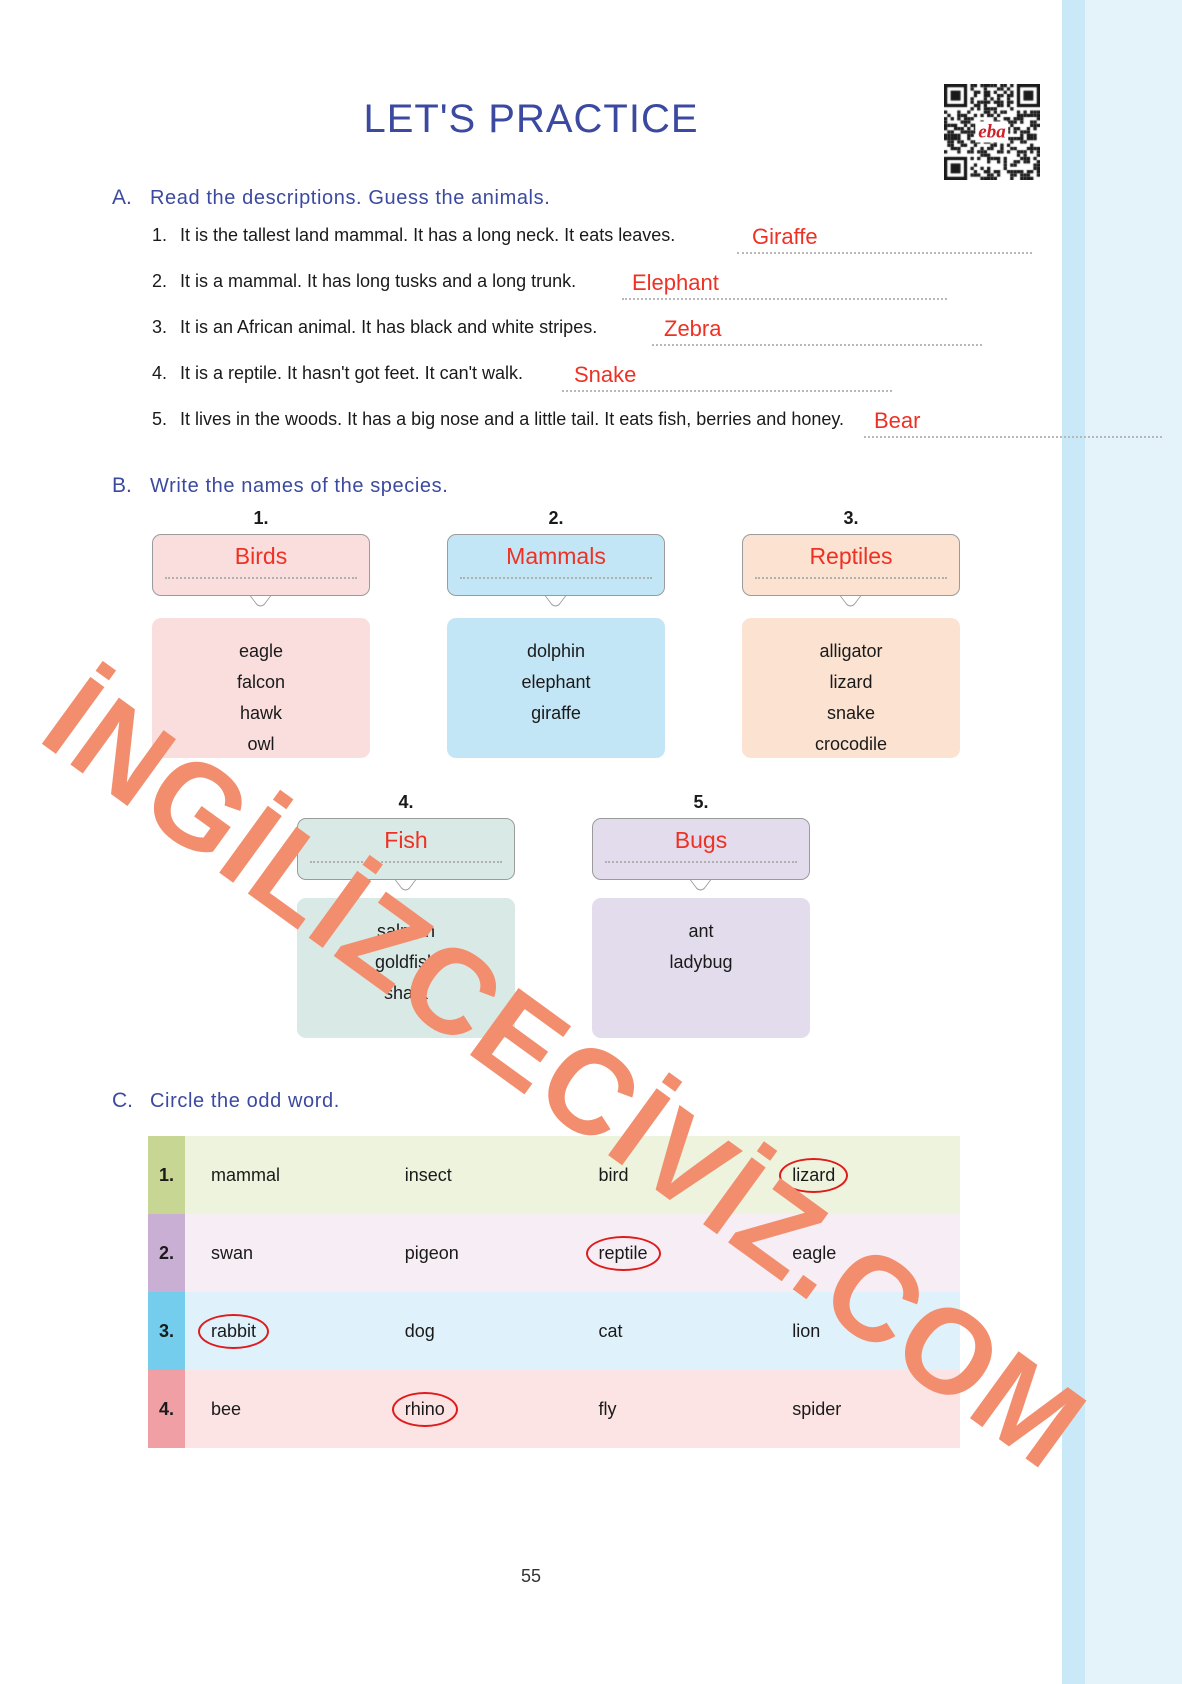  Describe the element at coordinates (814, 1175) in the screenshot. I see `circled-word: lizard` at that location.